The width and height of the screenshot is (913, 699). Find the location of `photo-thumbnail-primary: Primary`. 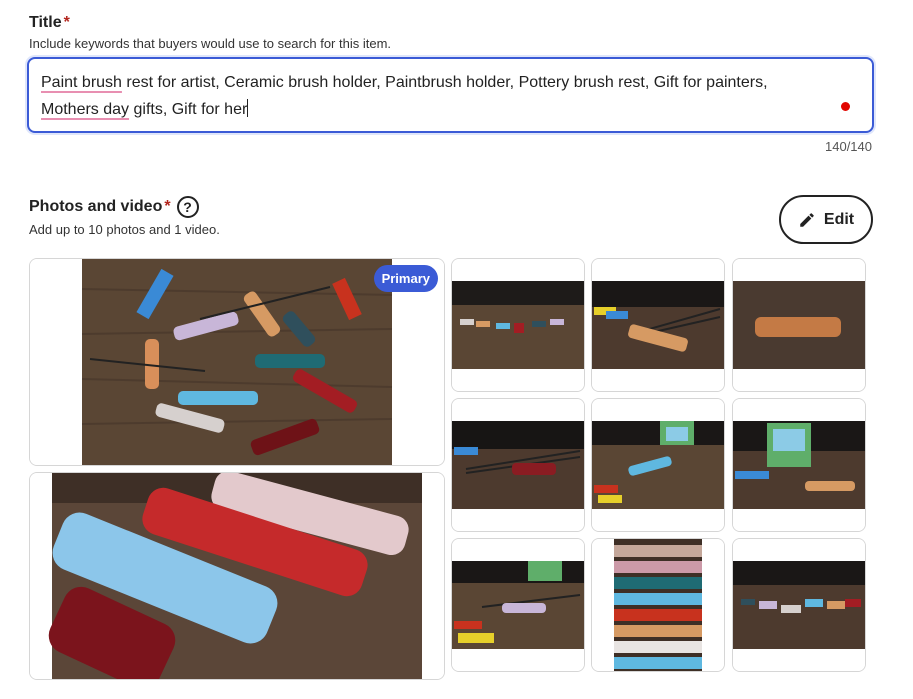

photo-thumbnail-primary: Primary is located at coordinates (237, 362).